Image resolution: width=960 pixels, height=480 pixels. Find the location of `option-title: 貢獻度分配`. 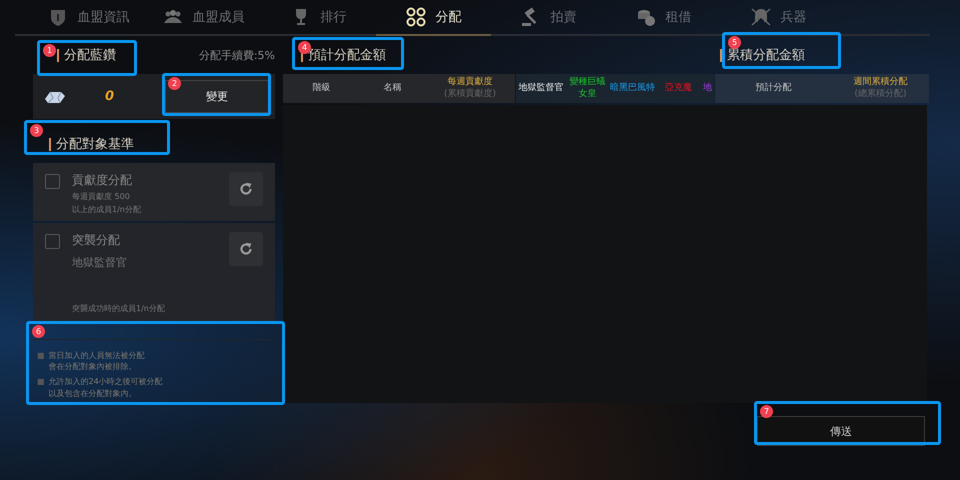

option-title: 貢獻度分配 is located at coordinates (102, 180).